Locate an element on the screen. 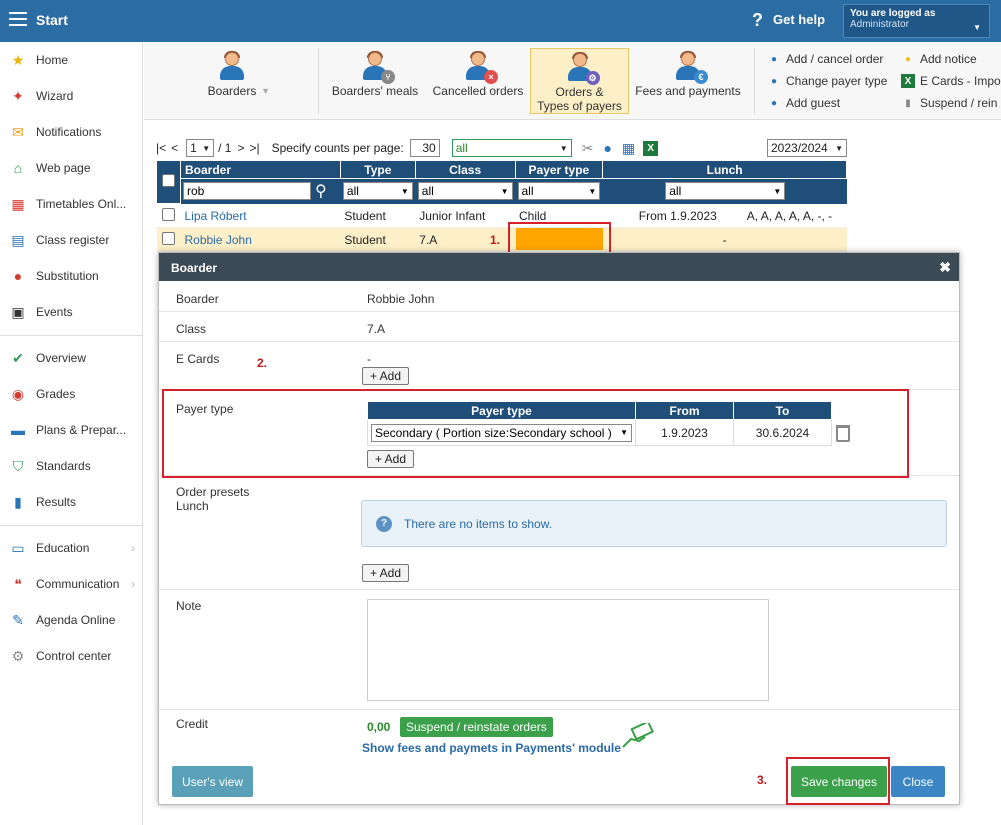 This screenshot has height=825, width=1001. suspend-reinstate-link: ▮ Suspend / rein is located at coordinates (949, 103).